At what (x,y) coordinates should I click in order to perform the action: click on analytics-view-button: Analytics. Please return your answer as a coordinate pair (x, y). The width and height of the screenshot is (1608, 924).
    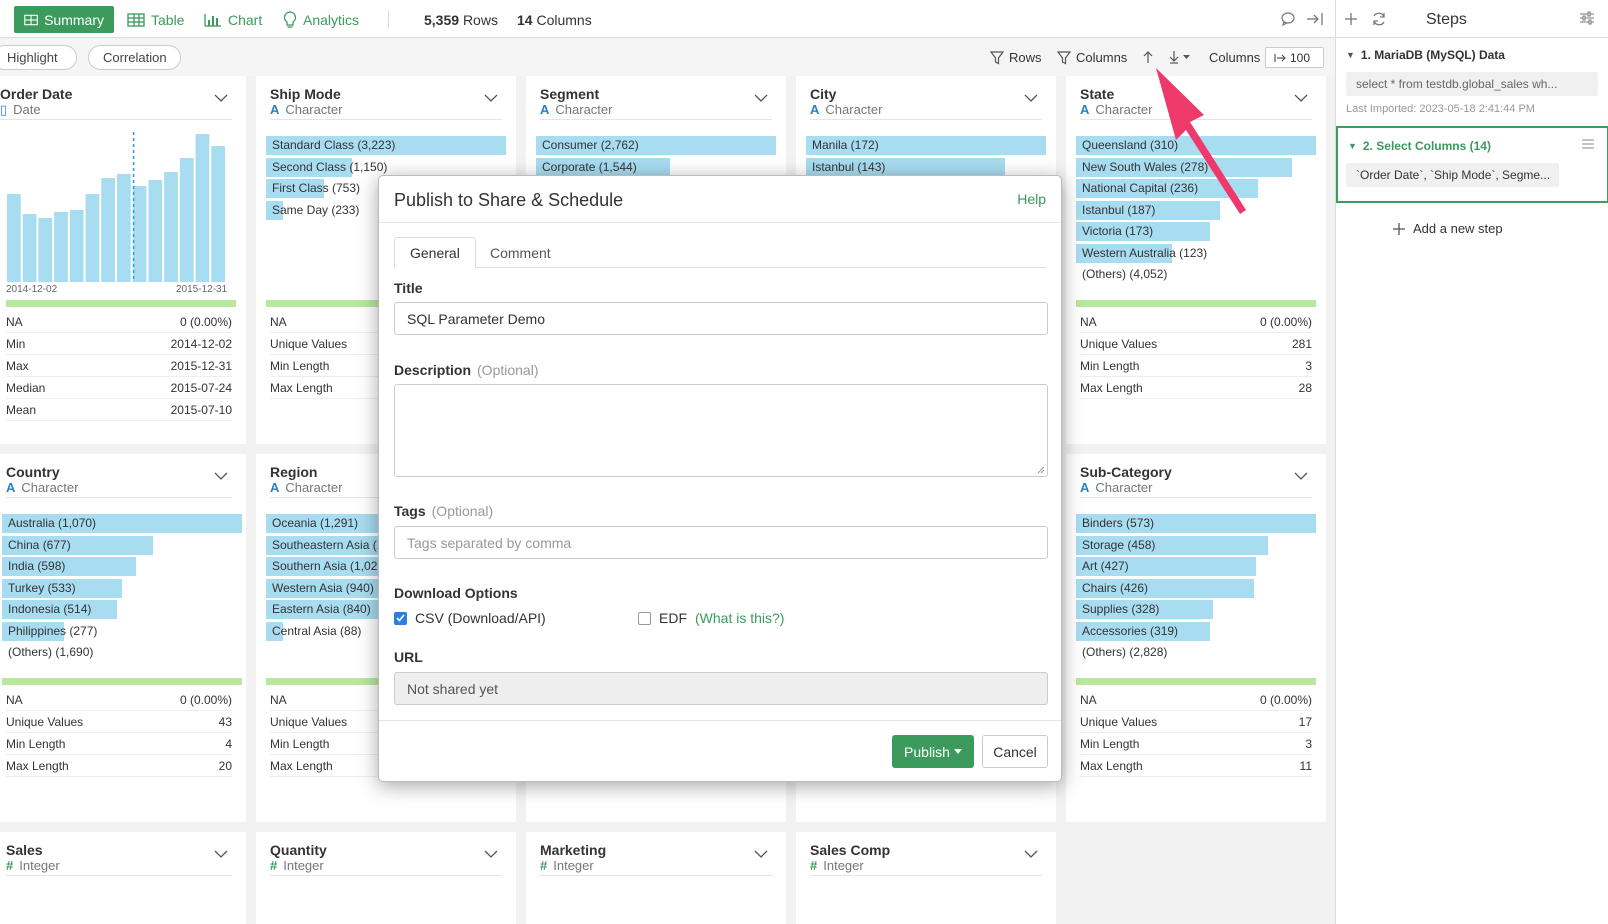
    Looking at the image, I should click on (321, 19).